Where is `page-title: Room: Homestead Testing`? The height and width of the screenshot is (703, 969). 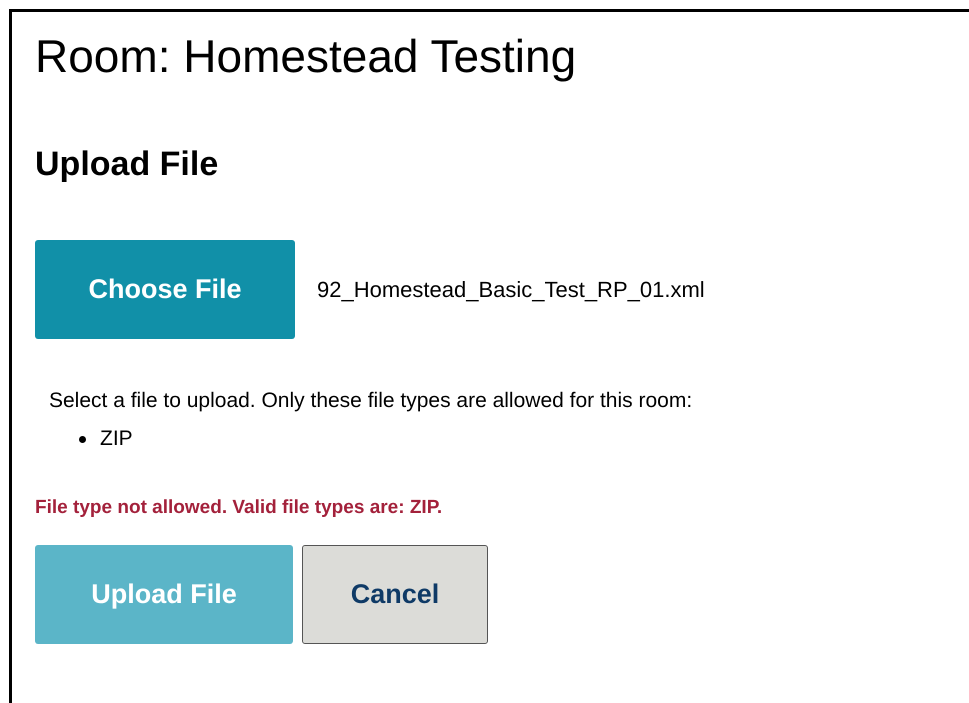
page-title: Room: Homestead Testing is located at coordinates (306, 56).